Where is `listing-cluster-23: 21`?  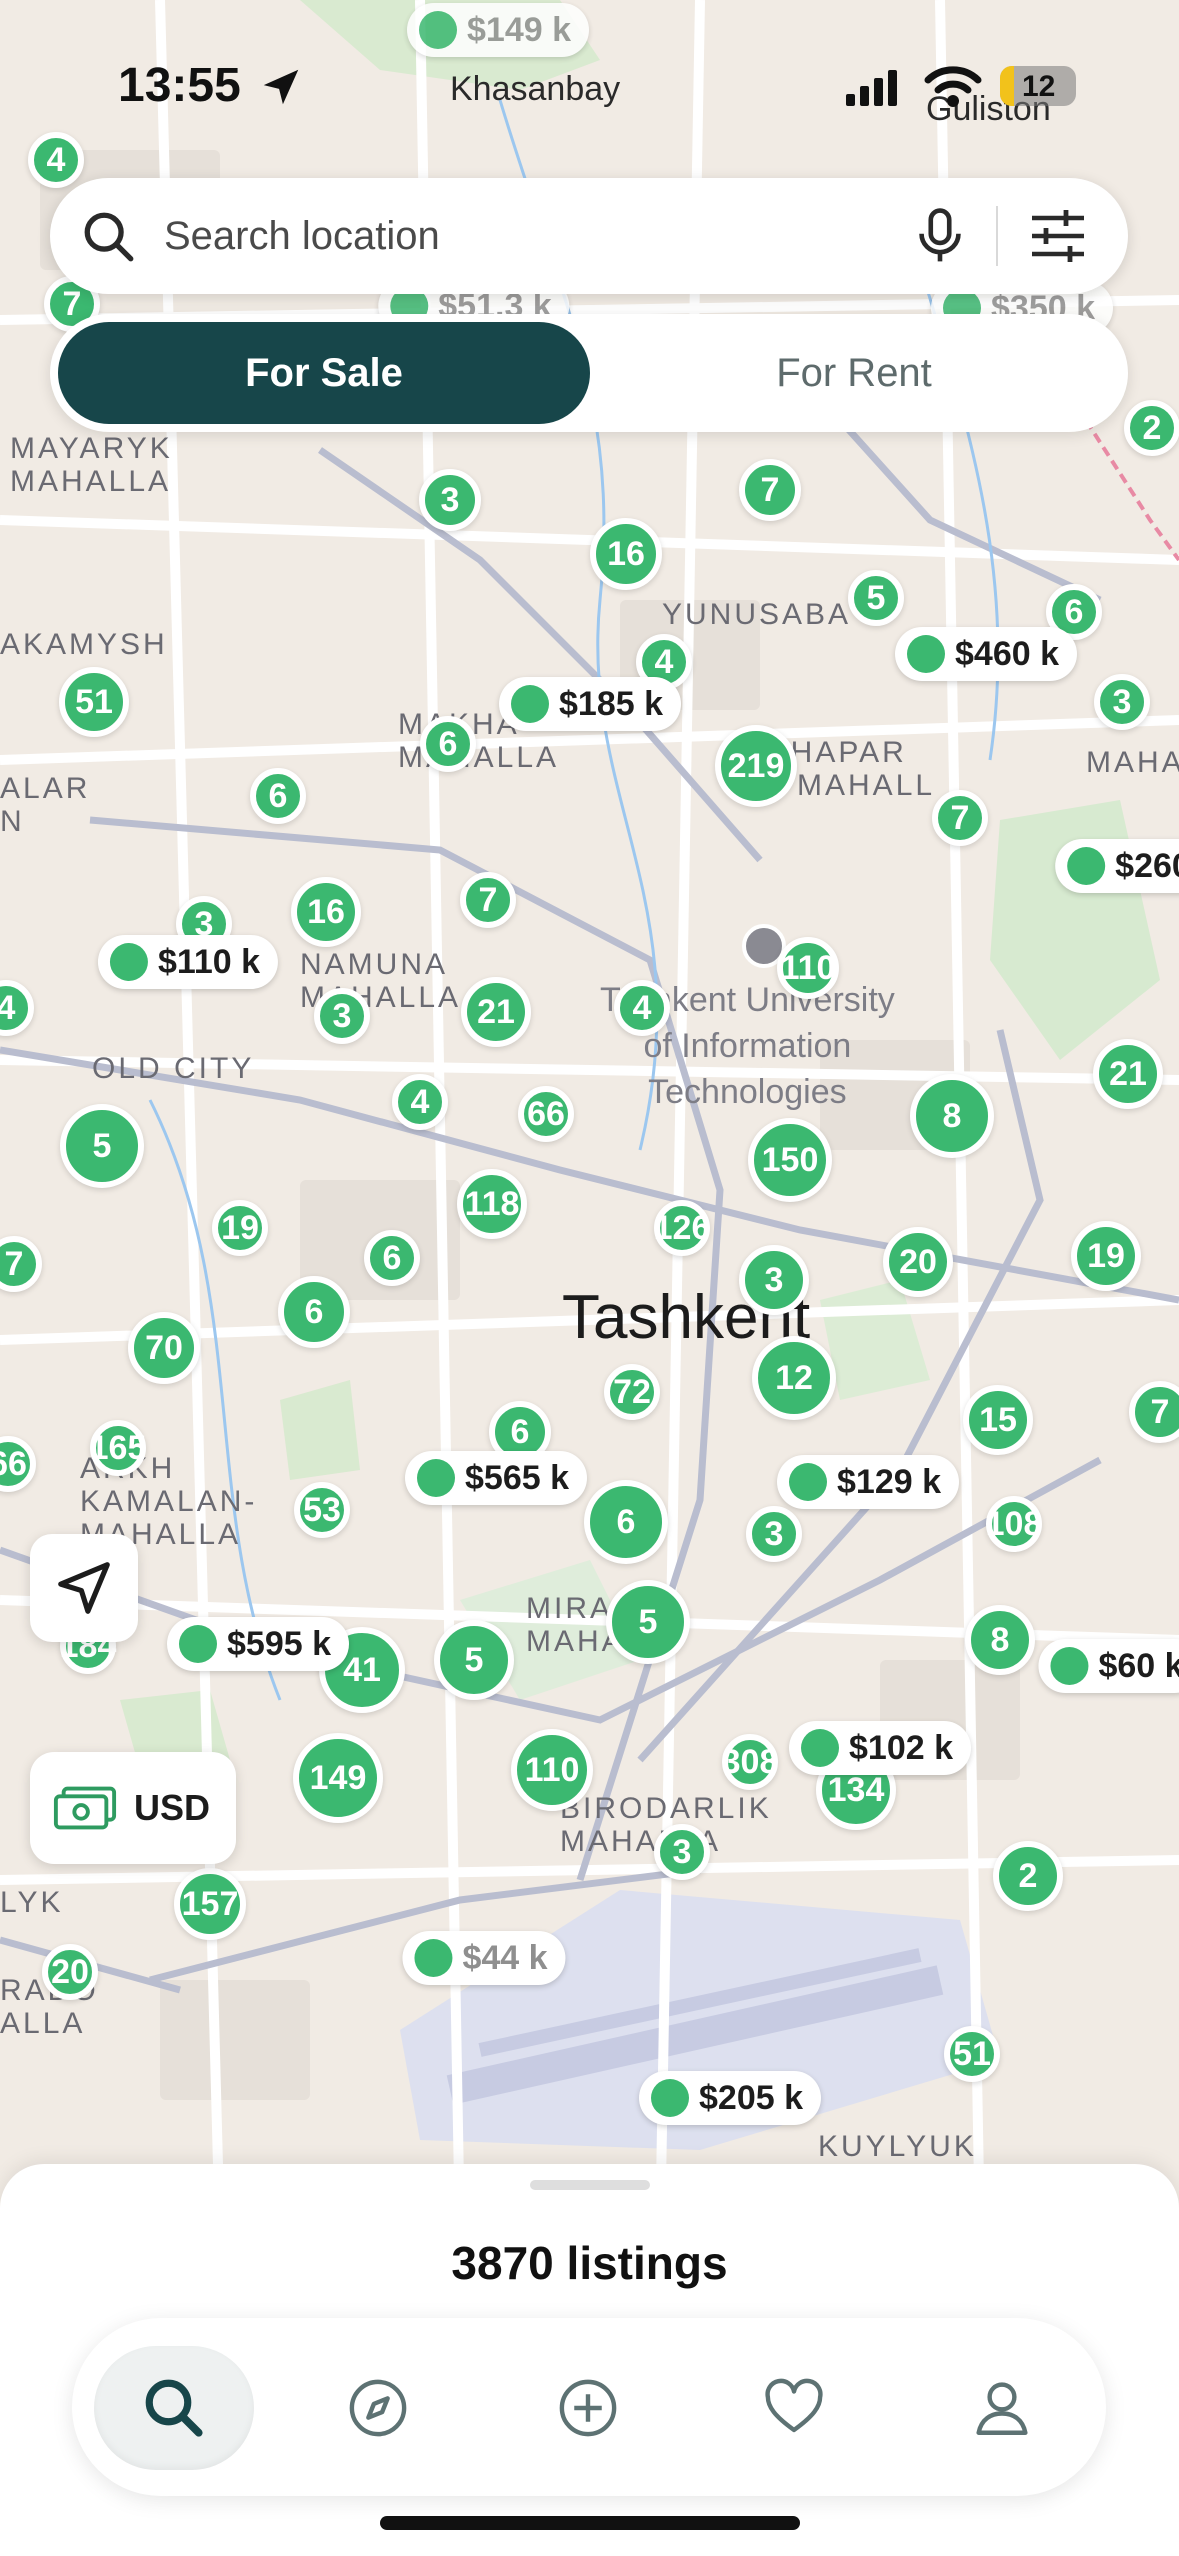 listing-cluster-23: 21 is located at coordinates (1128, 1074).